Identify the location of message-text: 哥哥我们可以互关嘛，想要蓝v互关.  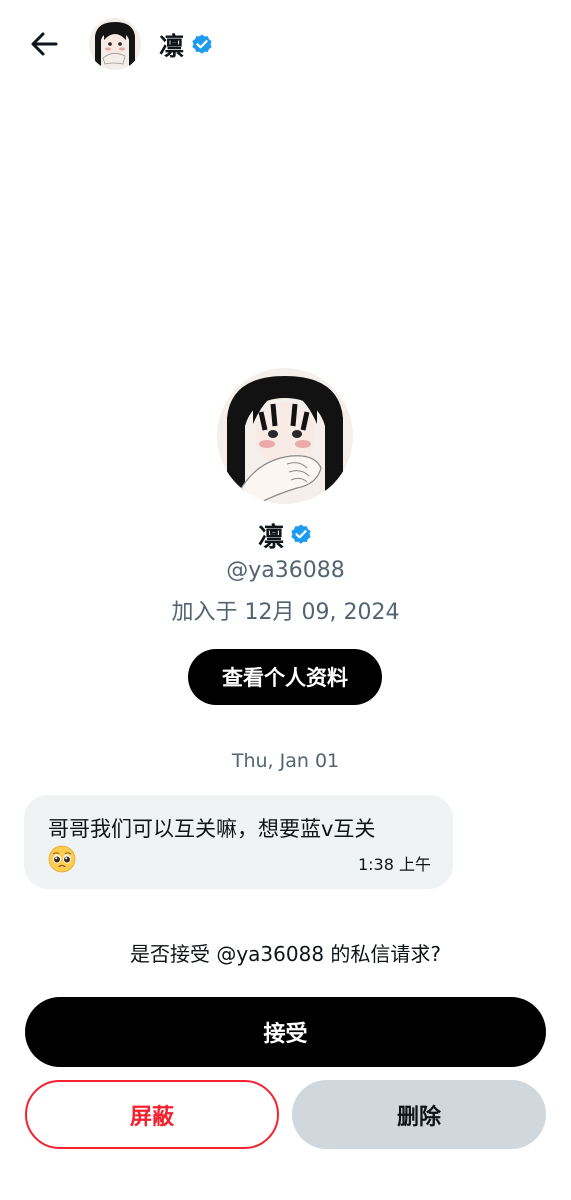
(212, 829).